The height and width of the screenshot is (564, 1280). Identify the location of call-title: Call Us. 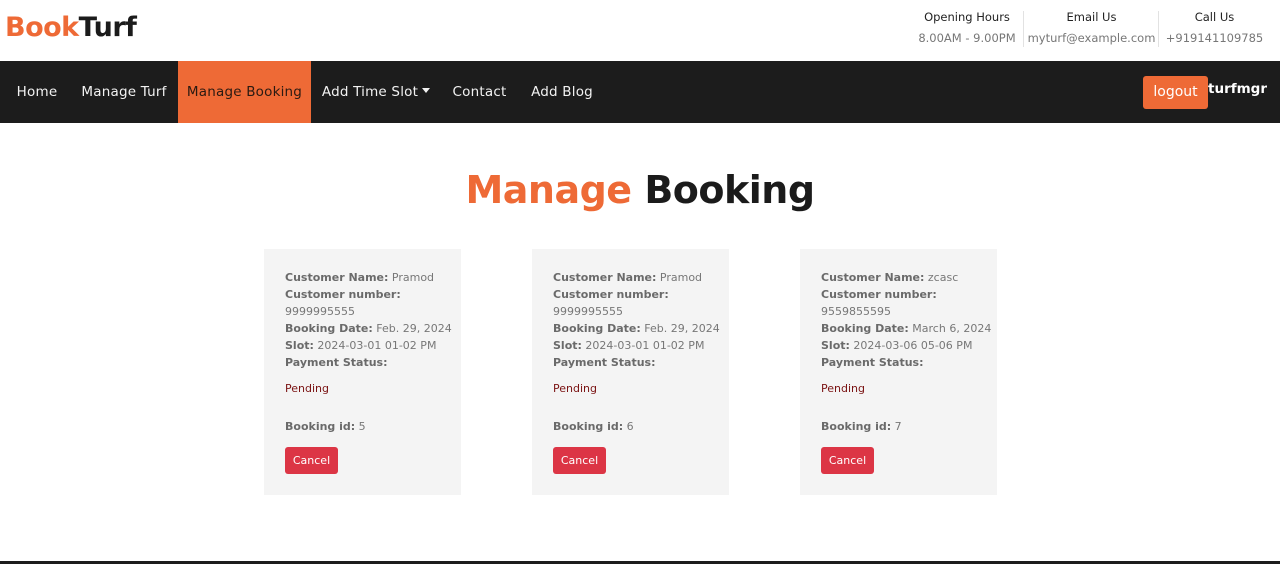
(1214, 17).